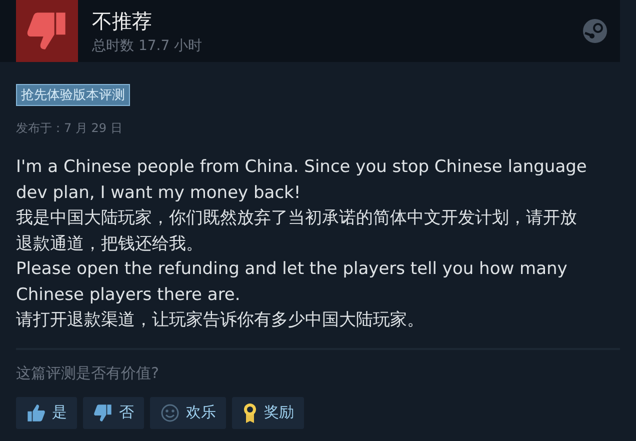 The width and height of the screenshot is (636, 441). What do you see at coordinates (220, 320) in the screenshot?
I see `review-paragraph: 请打开退款渠道，让玩家告诉你有多少中国大陆玩家。` at bounding box center [220, 320].